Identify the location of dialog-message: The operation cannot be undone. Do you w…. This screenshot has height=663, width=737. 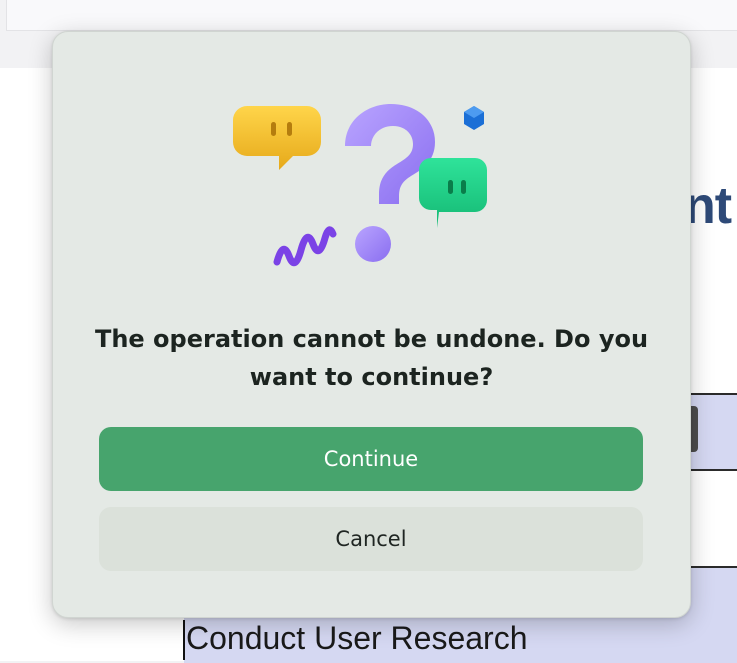
(371, 358).